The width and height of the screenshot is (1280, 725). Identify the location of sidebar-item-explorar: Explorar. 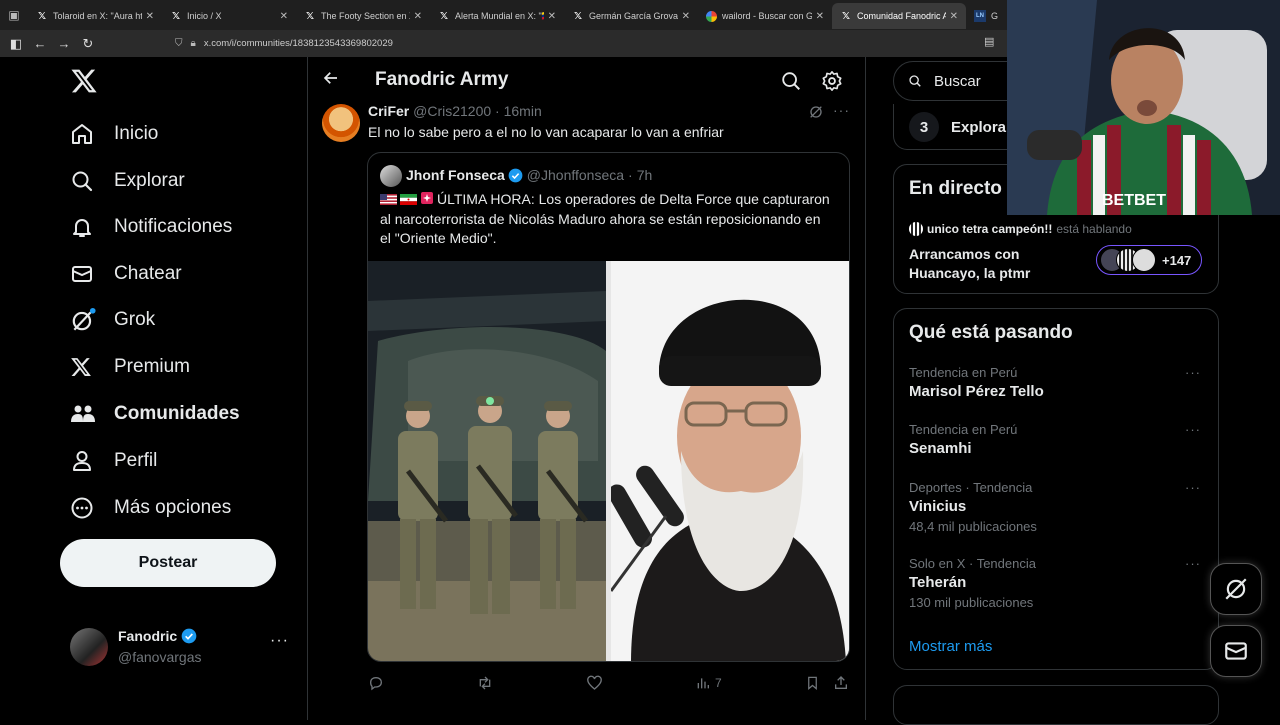
(123, 181).